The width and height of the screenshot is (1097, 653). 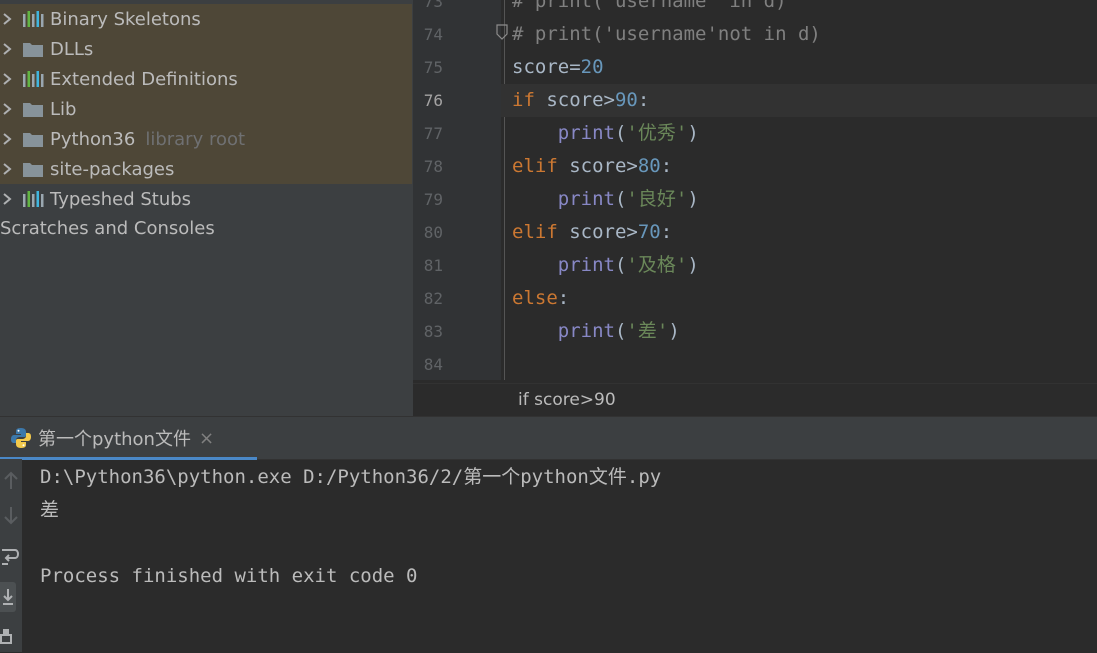 What do you see at coordinates (21, 438) in the screenshot?
I see `python-icon` at bounding box center [21, 438].